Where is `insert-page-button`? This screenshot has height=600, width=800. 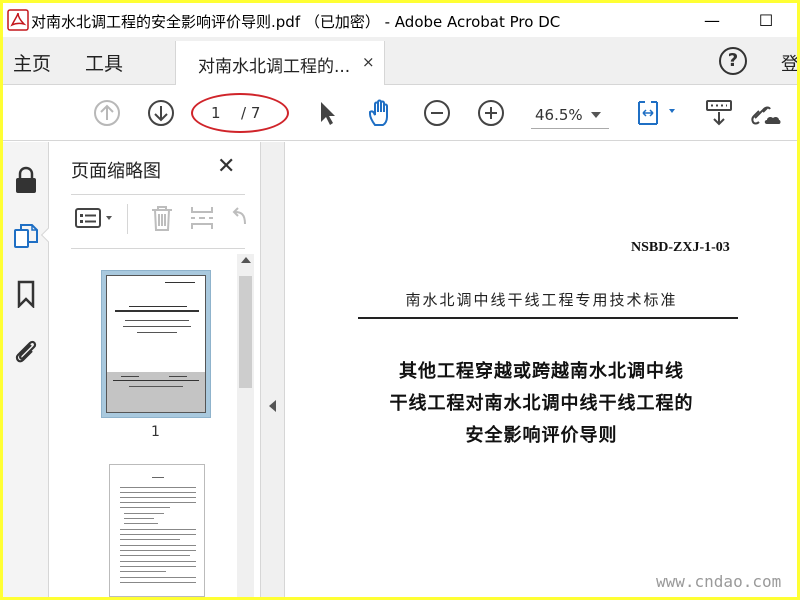
insert-page-button is located at coordinates (202, 218).